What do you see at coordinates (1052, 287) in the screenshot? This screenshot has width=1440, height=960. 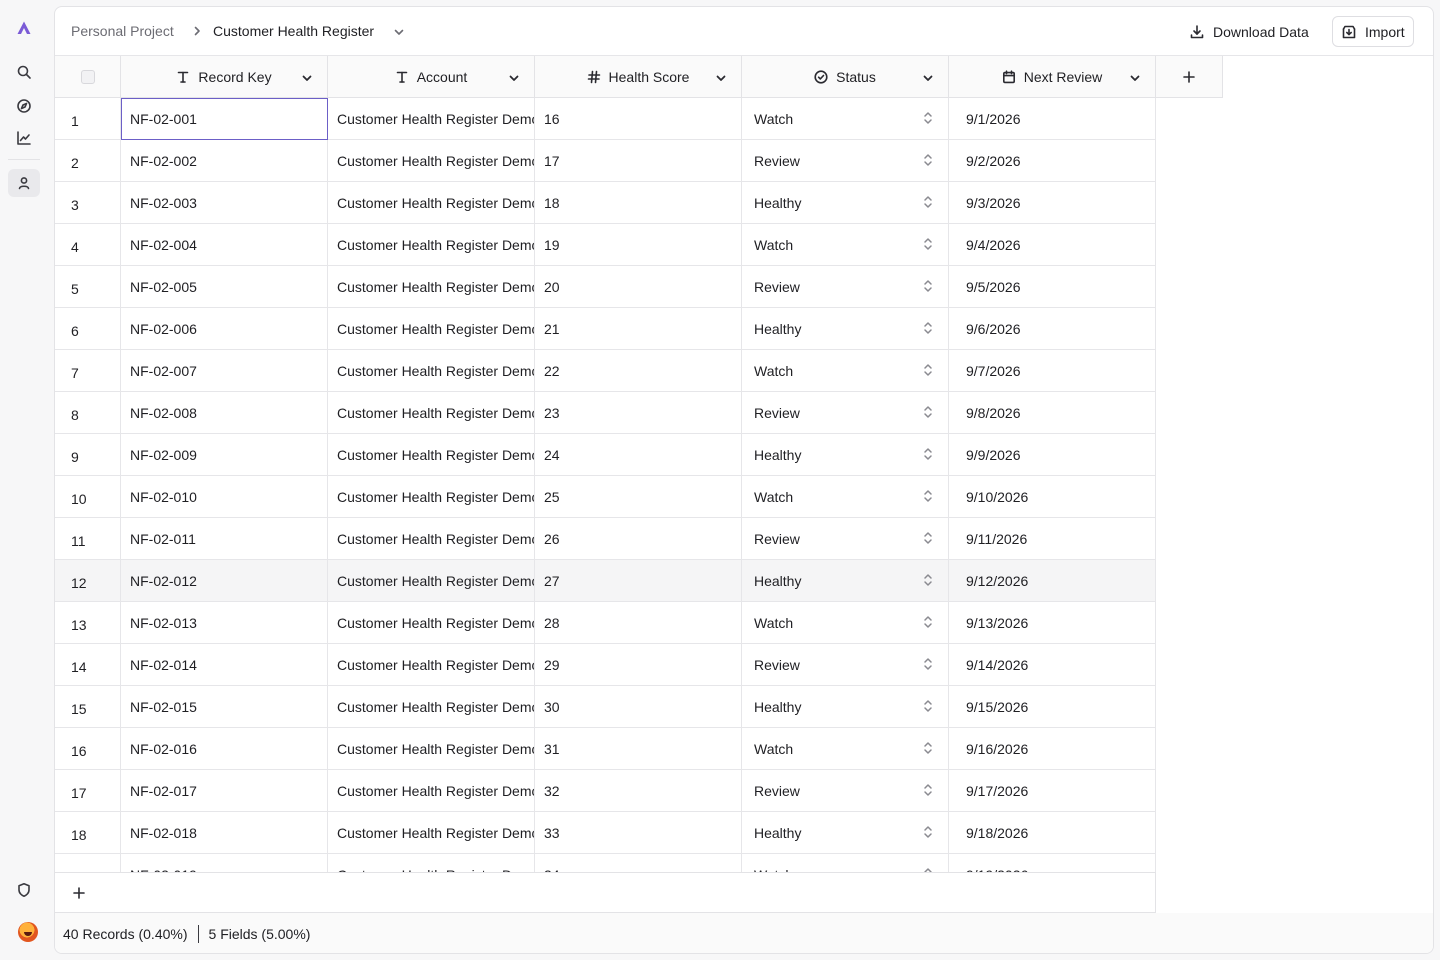 I see `next-review-cell: 9/5/2026` at bounding box center [1052, 287].